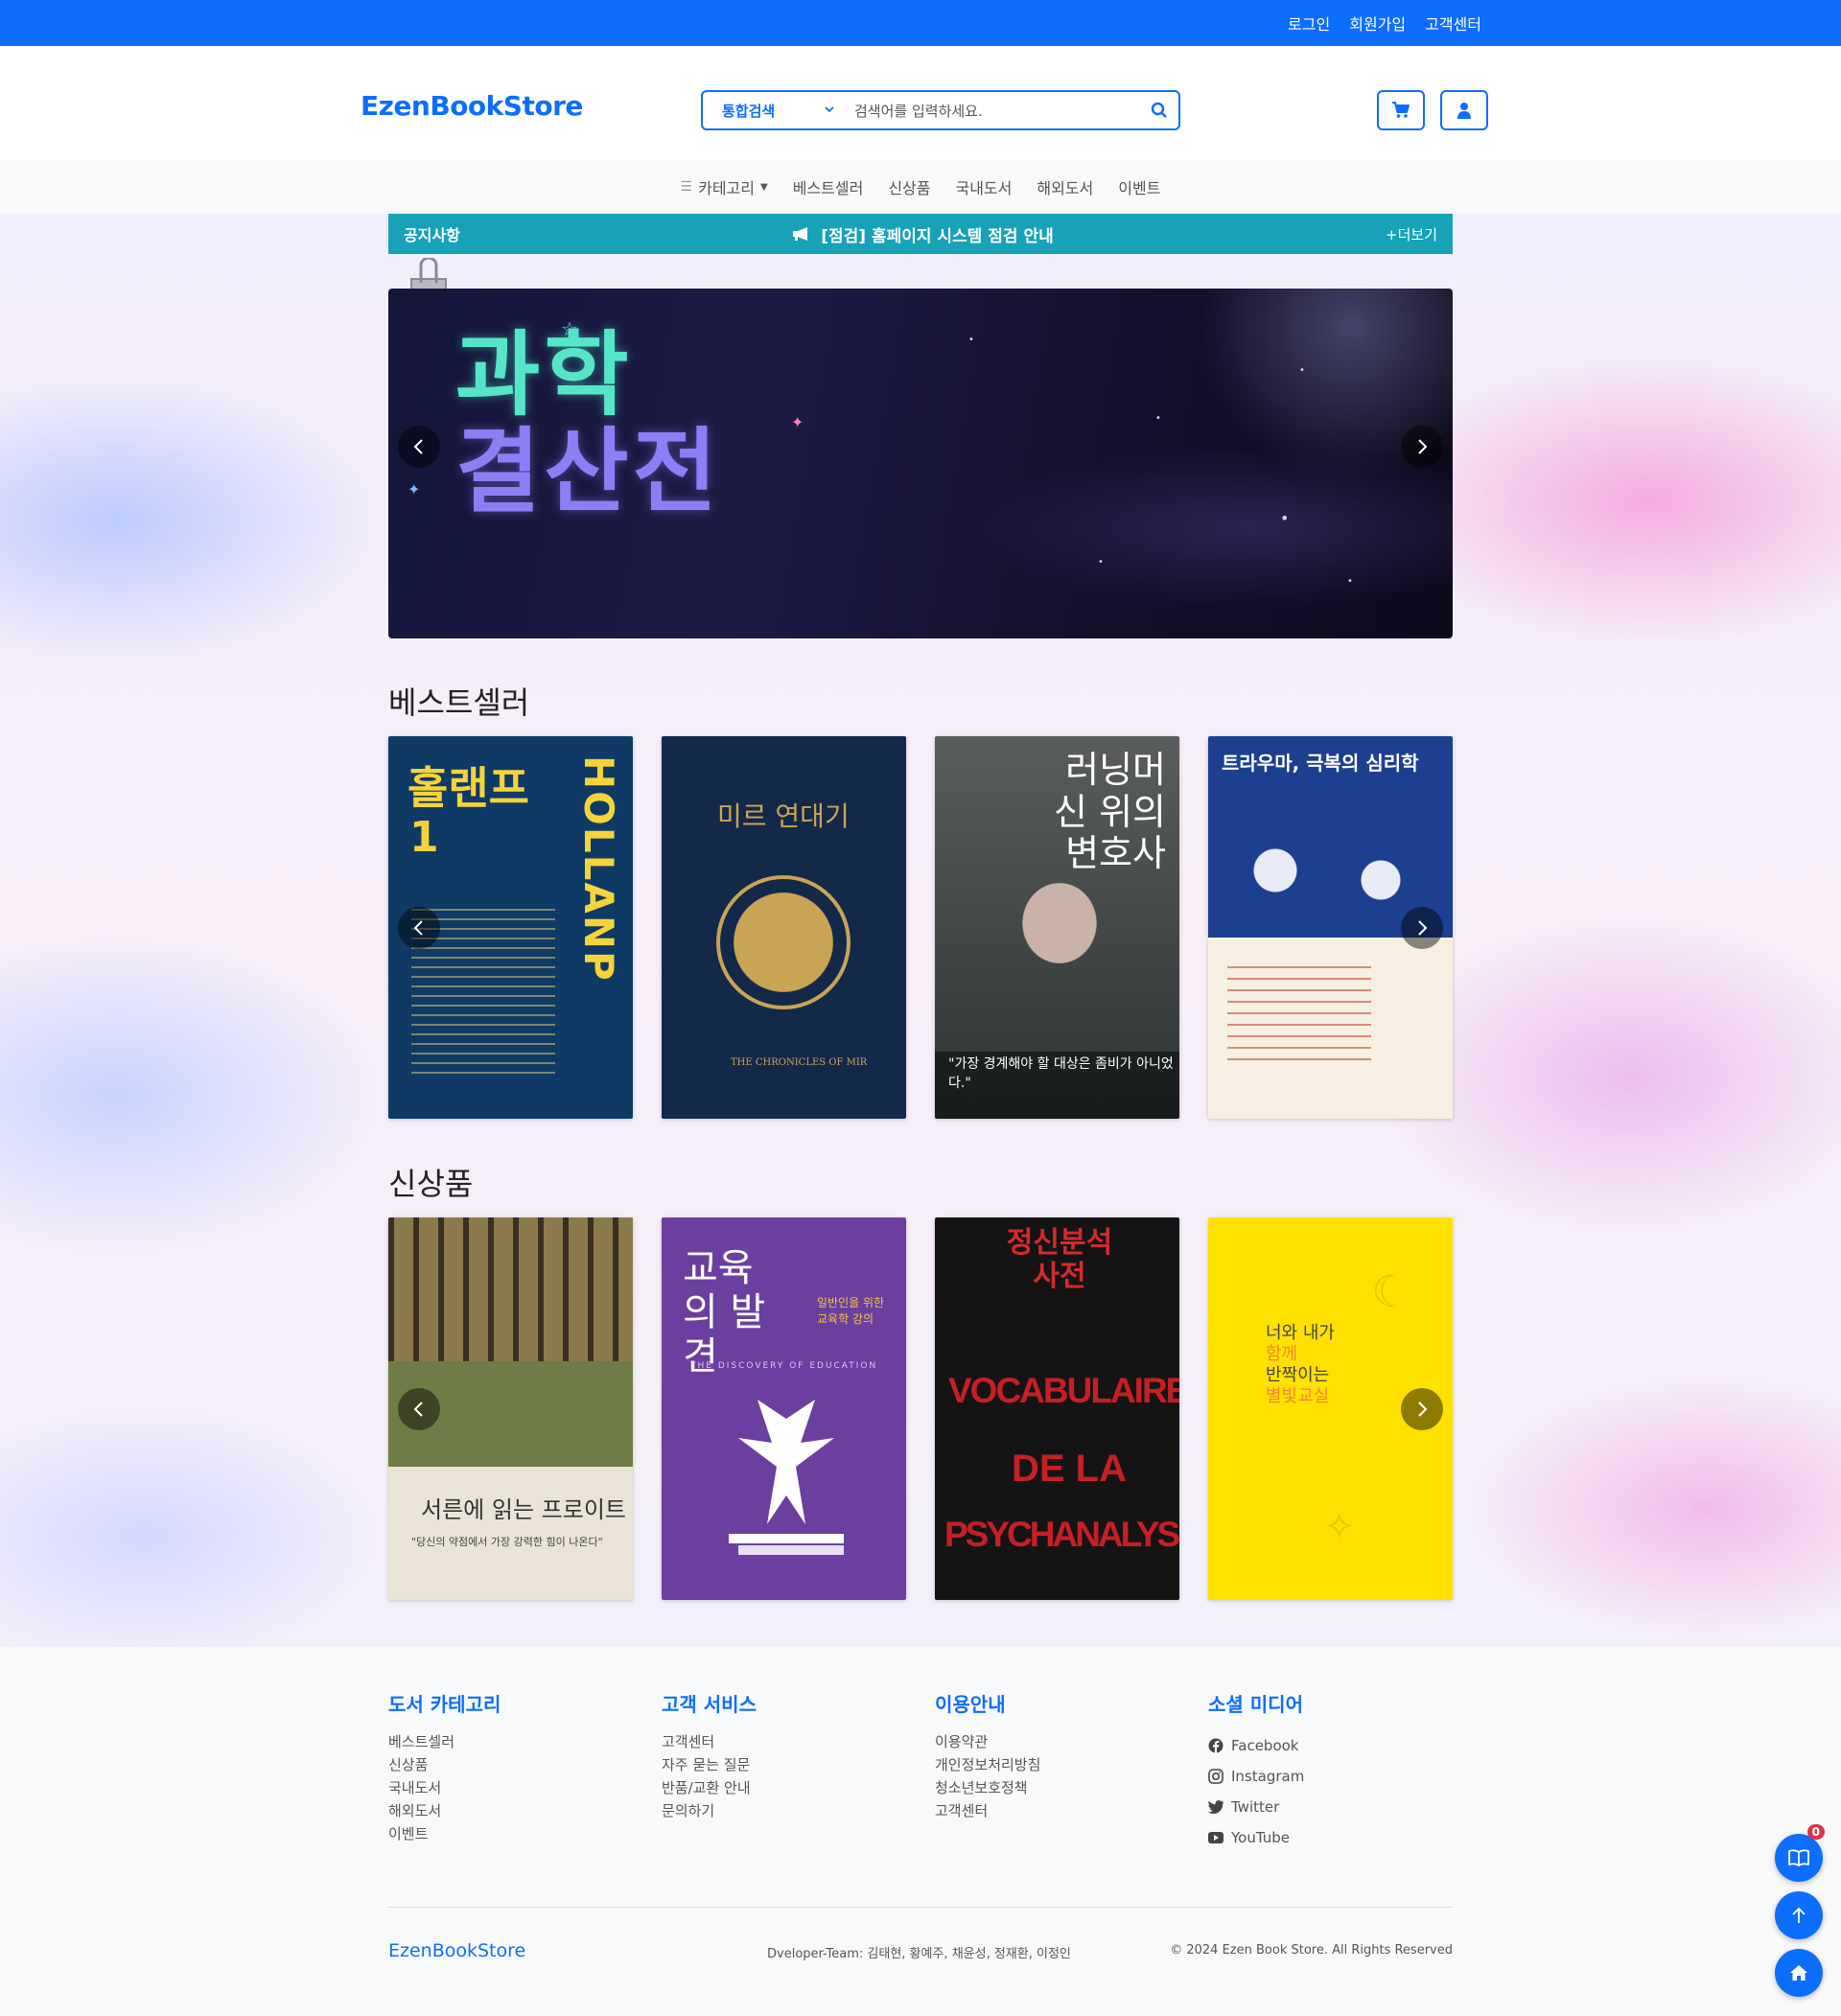 The image size is (1841, 2016). What do you see at coordinates (724, 186) in the screenshot?
I see `nav-category-dropdown: ☰ 카테고리 ▼` at bounding box center [724, 186].